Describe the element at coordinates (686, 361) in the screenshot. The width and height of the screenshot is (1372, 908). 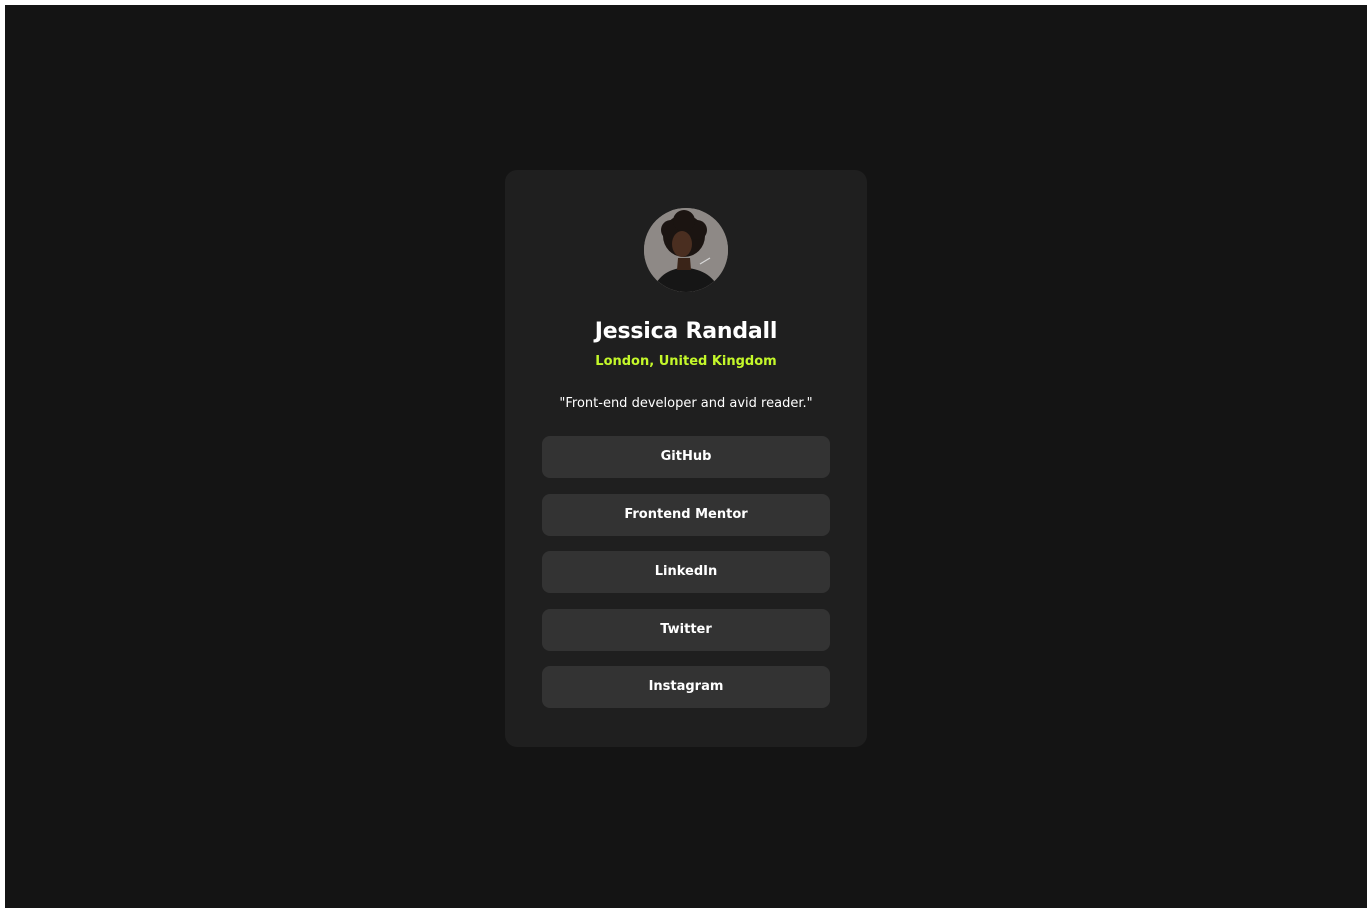
I see `profile-location: London, United Kingdom` at that location.